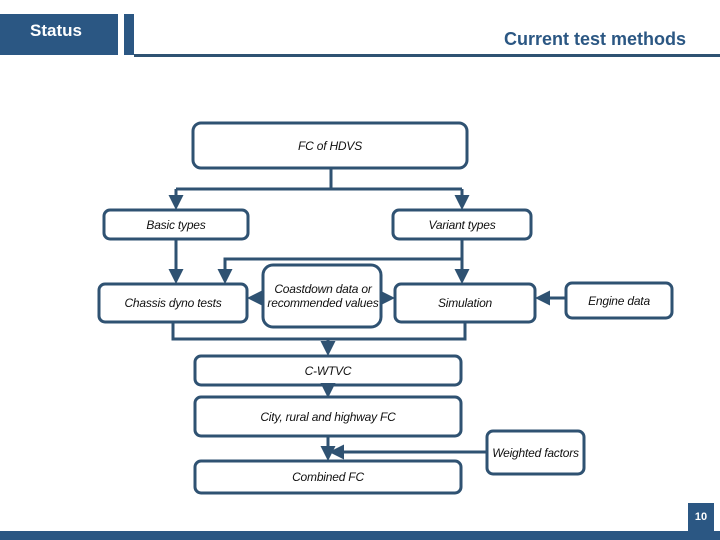 This screenshot has height=540, width=720. Describe the element at coordinates (173, 303) in the screenshot. I see `label-chassis-dyno: Chassis dyno tests` at that location.